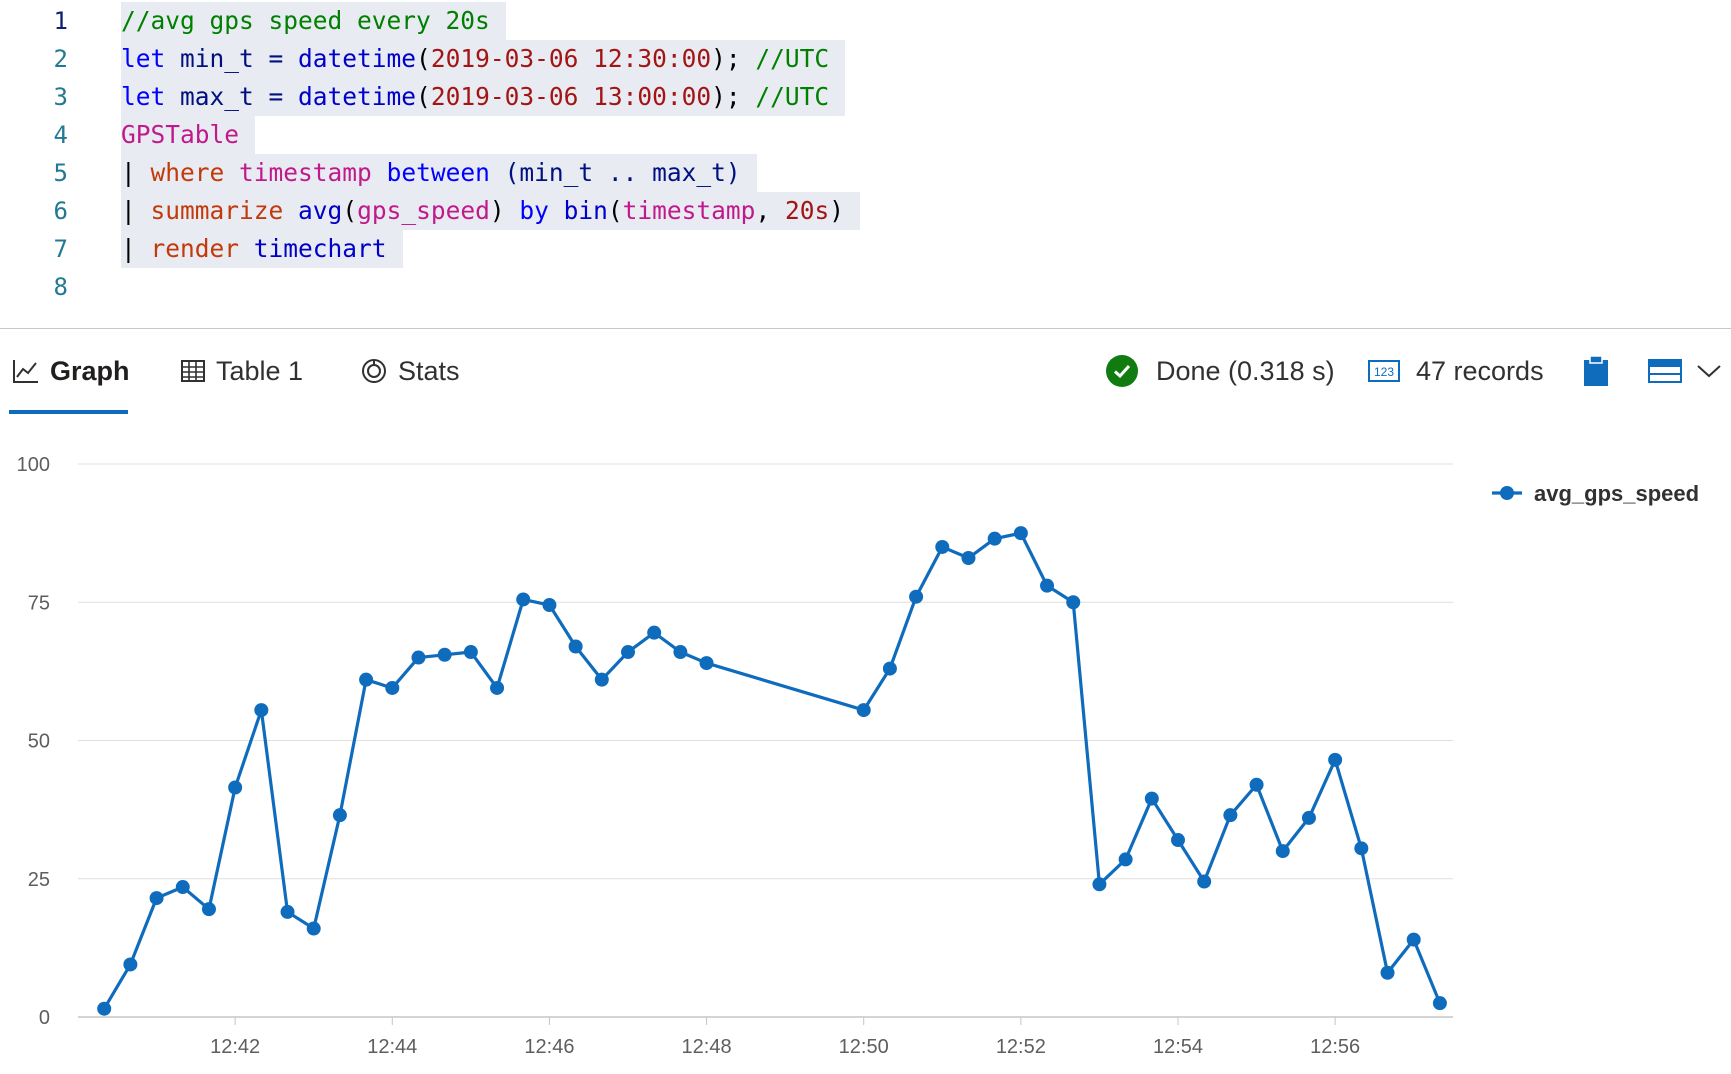  What do you see at coordinates (865, 135) in the screenshot?
I see `code-line: 4 GPSTable` at bounding box center [865, 135].